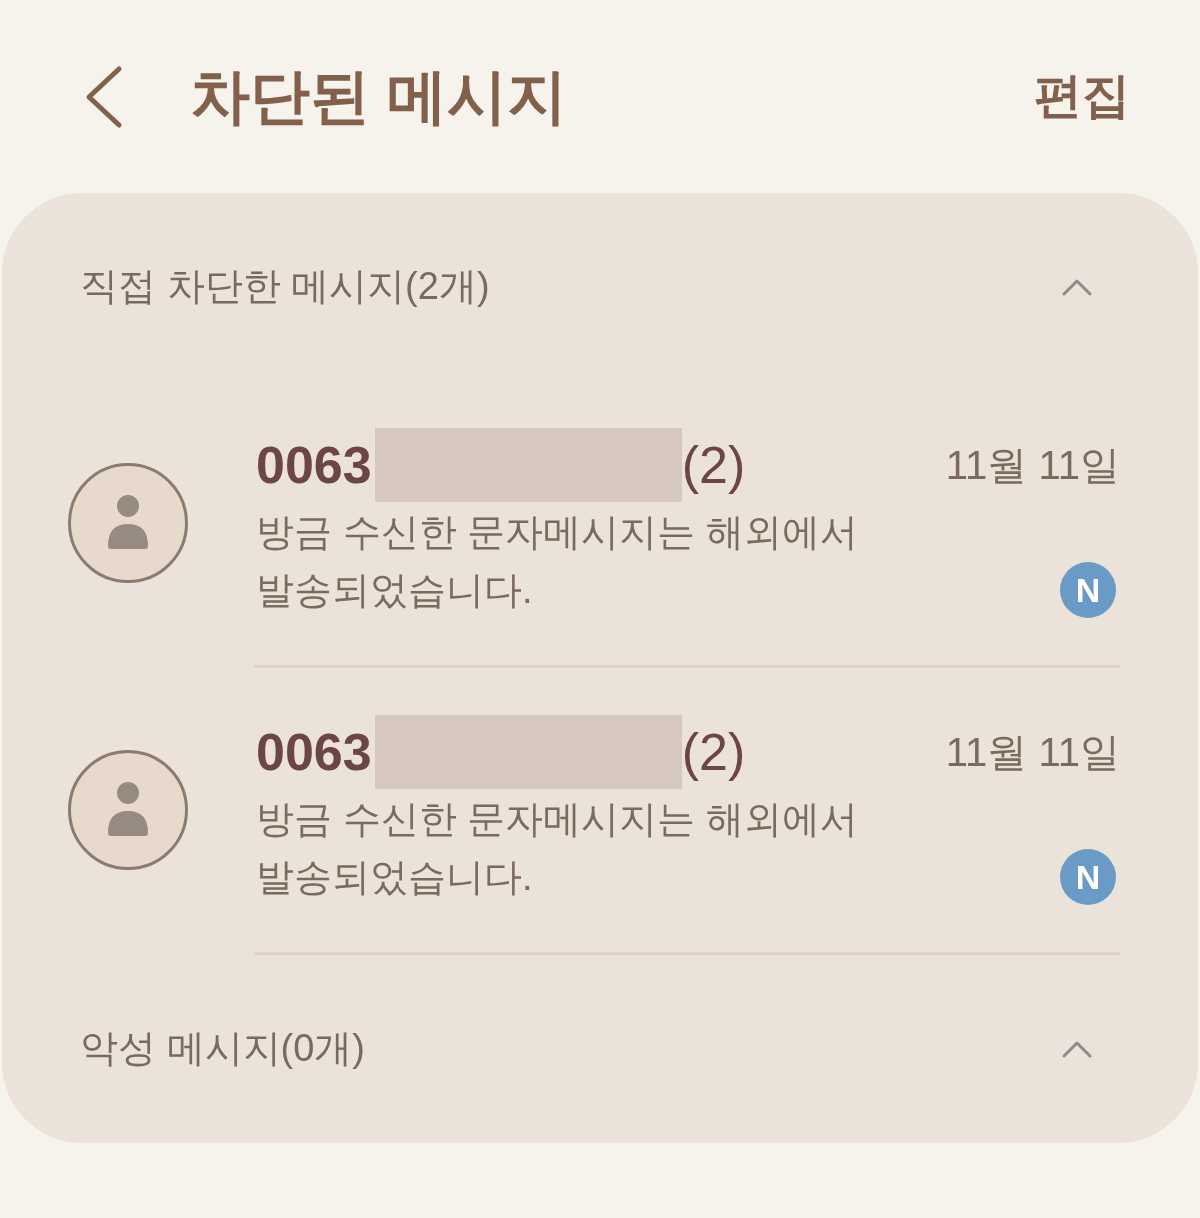 The width and height of the screenshot is (1200, 1218). Describe the element at coordinates (379, 96) in the screenshot. I see `page-title: 차단된 메시지` at that location.